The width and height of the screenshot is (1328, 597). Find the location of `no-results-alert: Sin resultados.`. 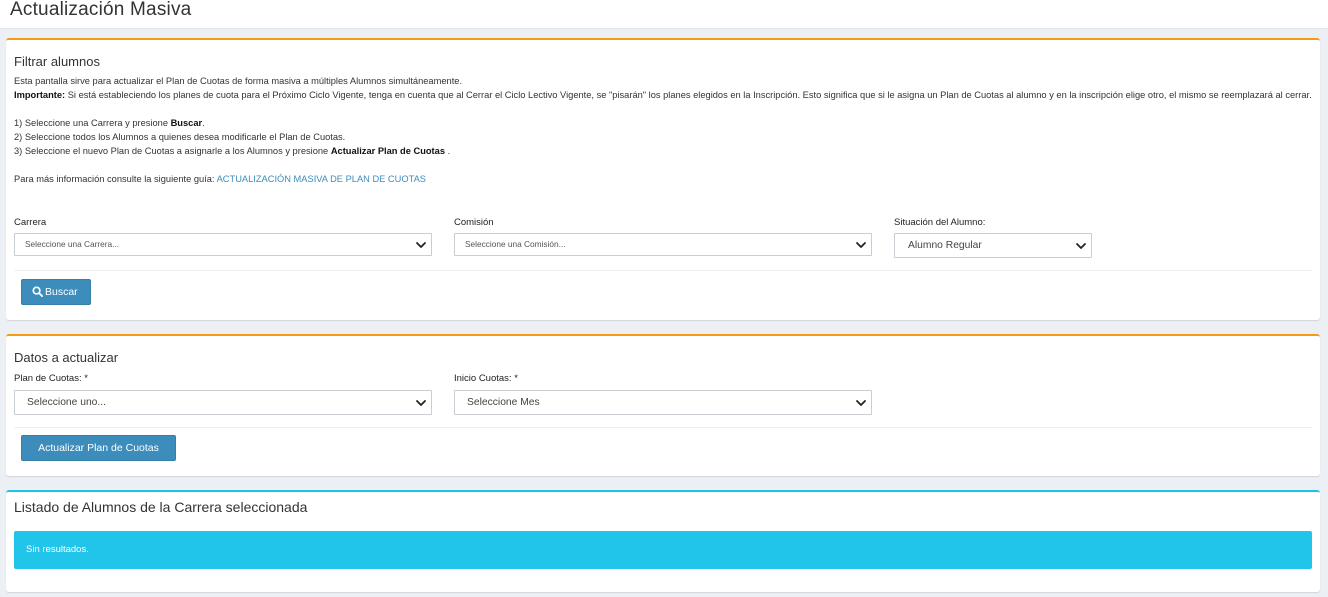

no-results-alert: Sin resultados. is located at coordinates (663, 550).